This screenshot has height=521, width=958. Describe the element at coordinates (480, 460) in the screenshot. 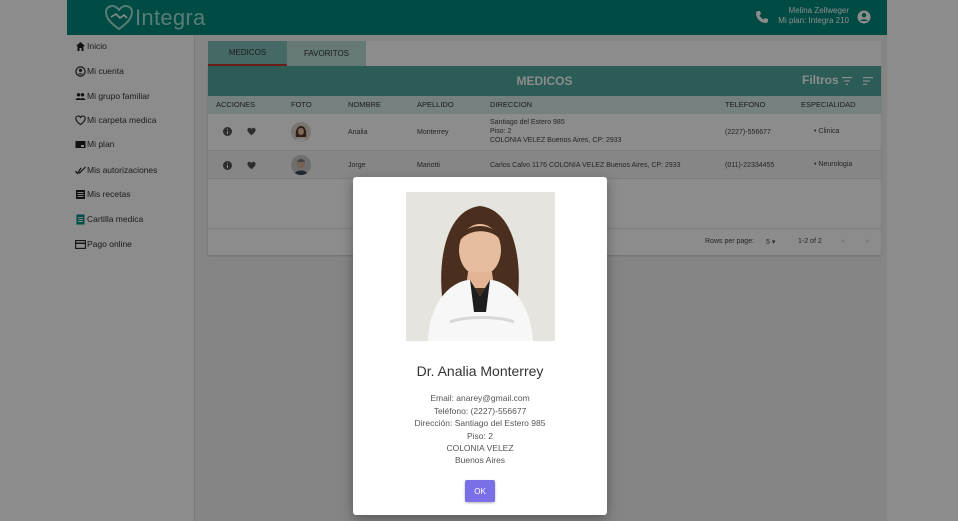

I see `doctor-province: Buenos Aires` at that location.